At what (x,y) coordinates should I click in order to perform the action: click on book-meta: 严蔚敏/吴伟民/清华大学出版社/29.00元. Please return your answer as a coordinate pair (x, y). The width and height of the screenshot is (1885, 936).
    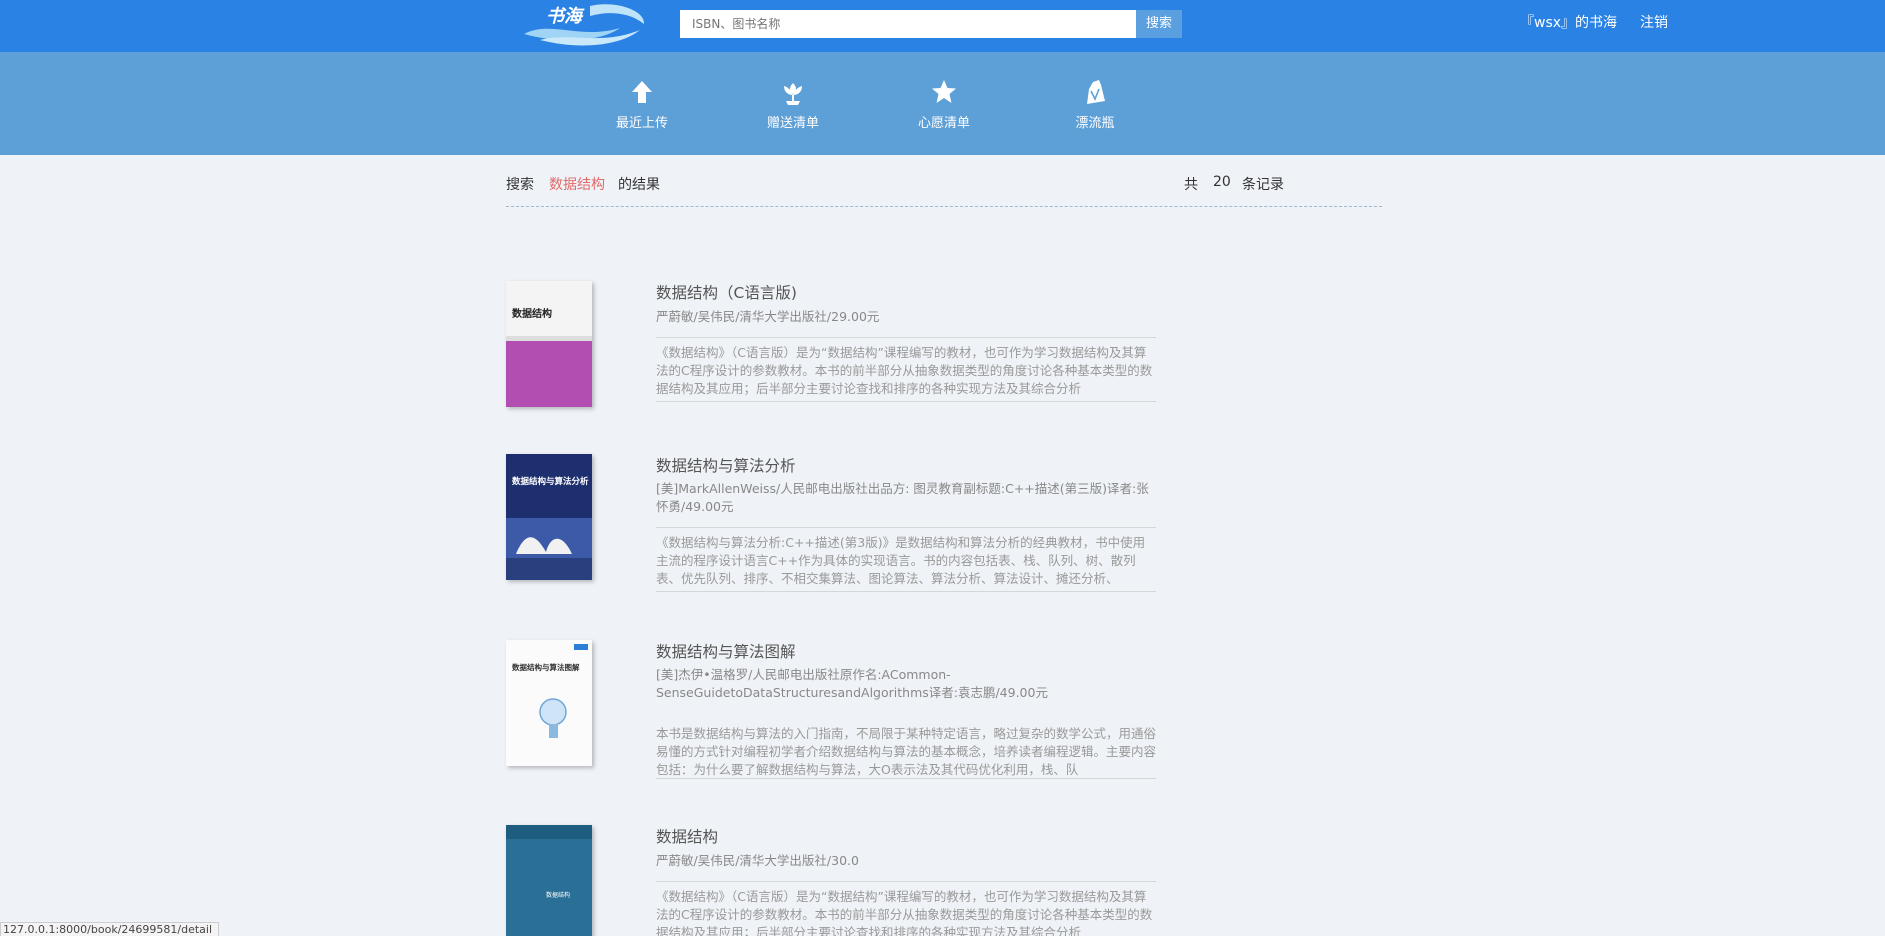
    Looking at the image, I should click on (768, 316).